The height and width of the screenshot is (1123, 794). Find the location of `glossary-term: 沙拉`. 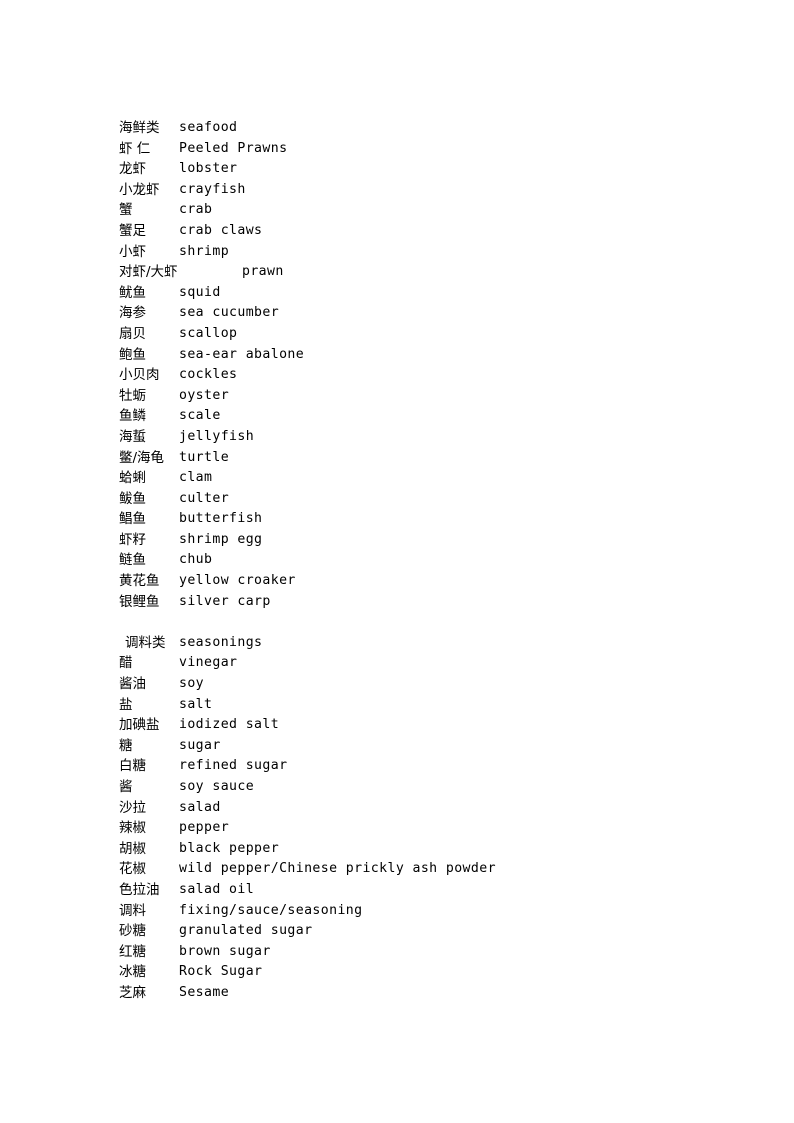

glossary-term: 沙拉 is located at coordinates (132, 807).